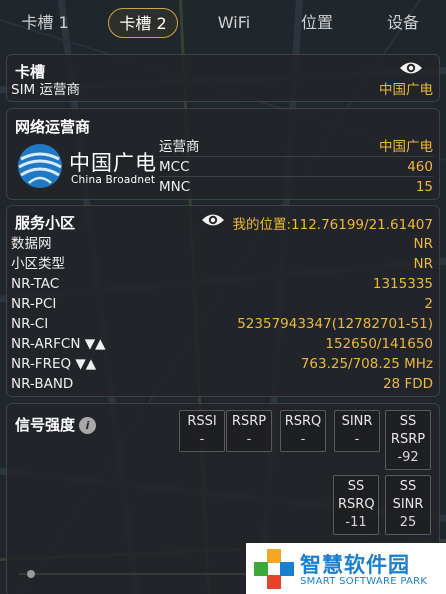 This screenshot has width=446, height=594. I want to click on ss-rsrp-box: SS RSRP -92, so click(408, 440).